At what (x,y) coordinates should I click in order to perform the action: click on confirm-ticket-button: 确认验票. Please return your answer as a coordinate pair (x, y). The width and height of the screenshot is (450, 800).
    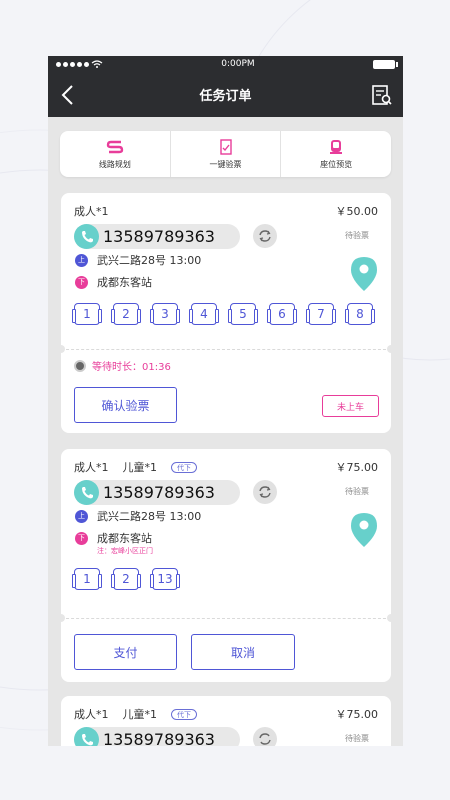
    Looking at the image, I should click on (125, 405).